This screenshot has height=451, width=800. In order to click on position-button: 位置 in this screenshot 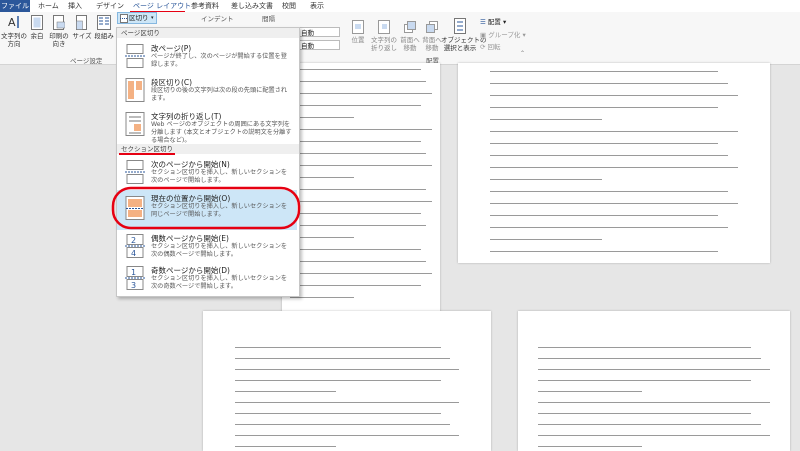, I will do `click(358, 34)`.